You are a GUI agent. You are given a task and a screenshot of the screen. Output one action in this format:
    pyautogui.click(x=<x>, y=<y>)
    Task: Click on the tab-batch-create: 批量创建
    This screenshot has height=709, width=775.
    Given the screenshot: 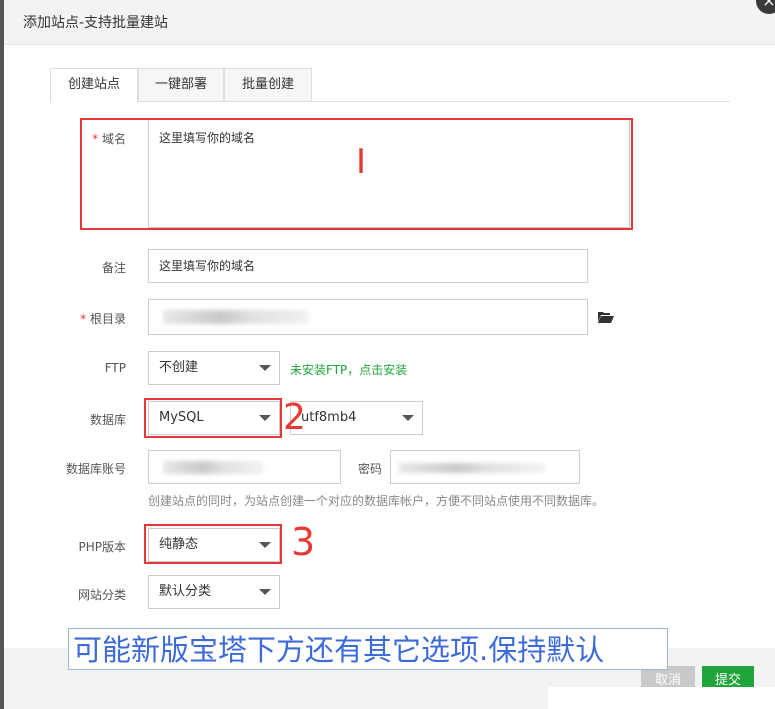 What is the action you would take?
    pyautogui.click(x=268, y=85)
    